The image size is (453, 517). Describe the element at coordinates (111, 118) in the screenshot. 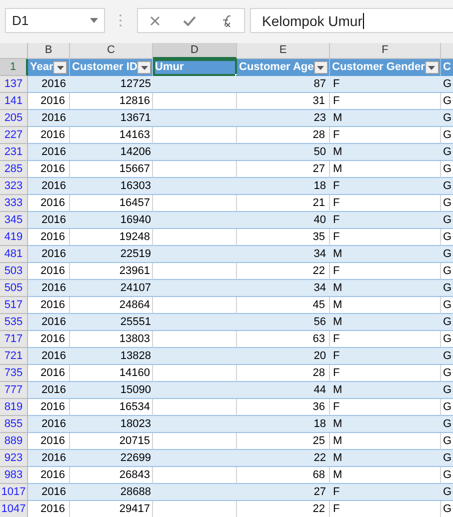

I see `customer-id-cell: 13671` at that location.